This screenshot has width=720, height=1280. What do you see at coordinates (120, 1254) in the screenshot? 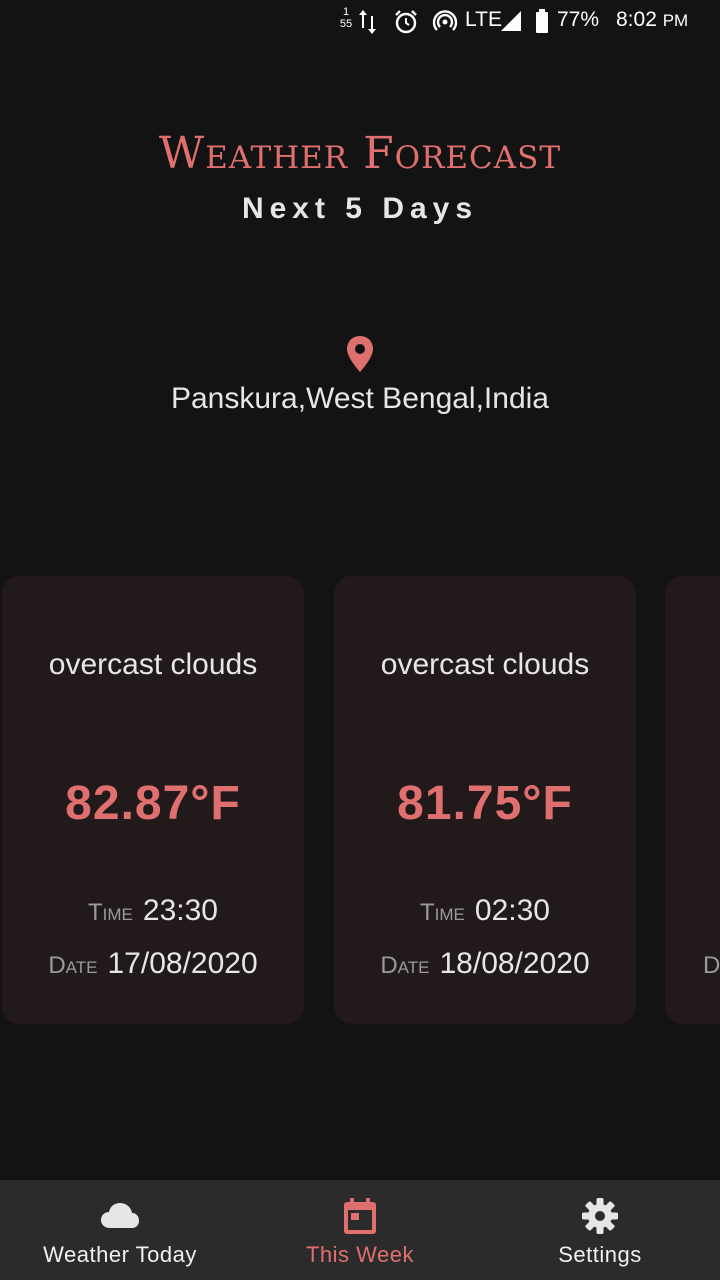
I see `nav-label: Weather Today` at bounding box center [120, 1254].